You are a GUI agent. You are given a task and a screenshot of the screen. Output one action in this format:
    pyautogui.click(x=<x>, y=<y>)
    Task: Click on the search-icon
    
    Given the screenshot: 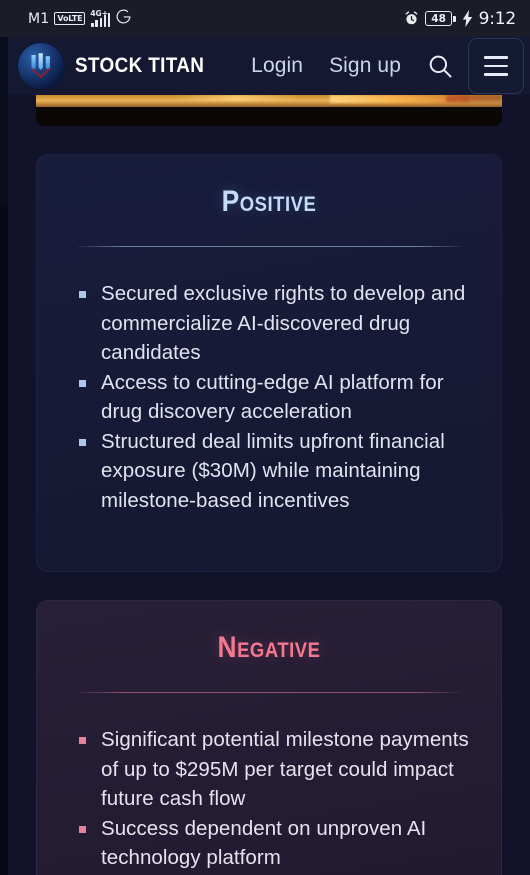 What is the action you would take?
    pyautogui.click(x=440, y=66)
    